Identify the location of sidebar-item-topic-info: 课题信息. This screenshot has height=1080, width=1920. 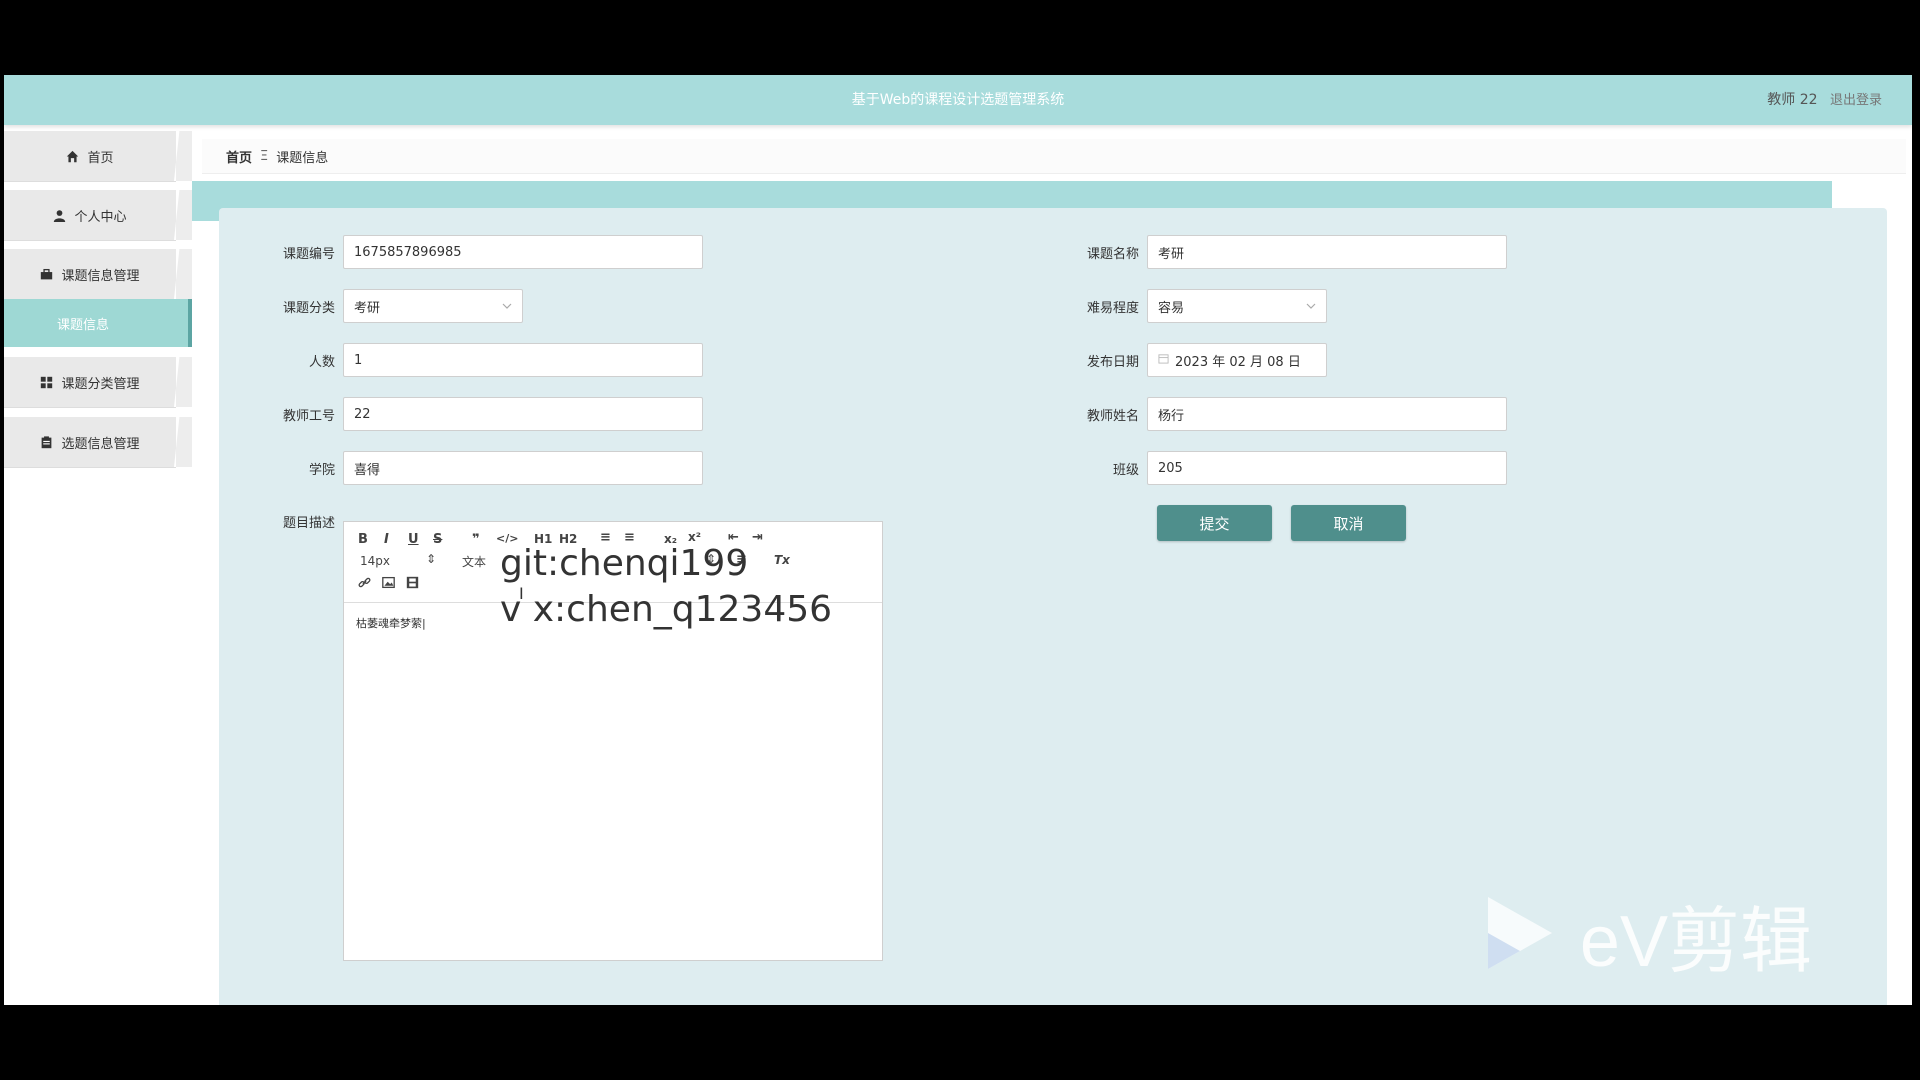
(98, 323).